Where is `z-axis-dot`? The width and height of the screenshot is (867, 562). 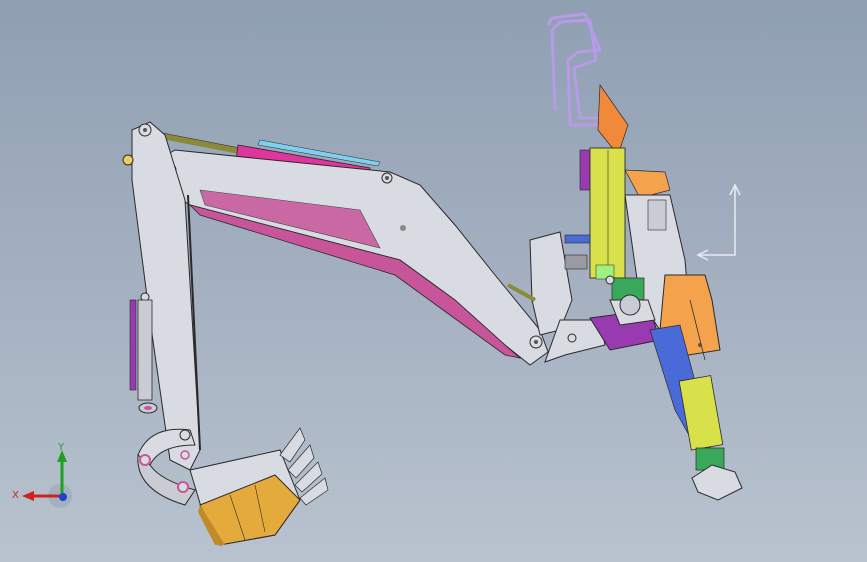
z-axis-dot is located at coordinates (63, 497).